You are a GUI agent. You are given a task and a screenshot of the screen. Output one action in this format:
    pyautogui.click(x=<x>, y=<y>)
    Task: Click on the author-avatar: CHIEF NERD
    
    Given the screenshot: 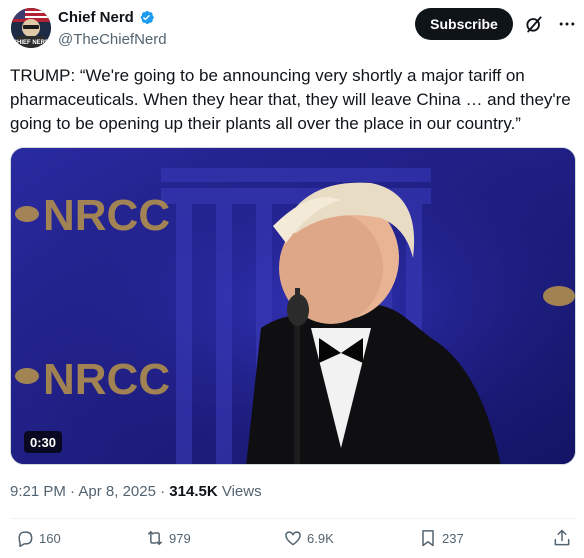 What is the action you would take?
    pyautogui.click(x=31, y=28)
    